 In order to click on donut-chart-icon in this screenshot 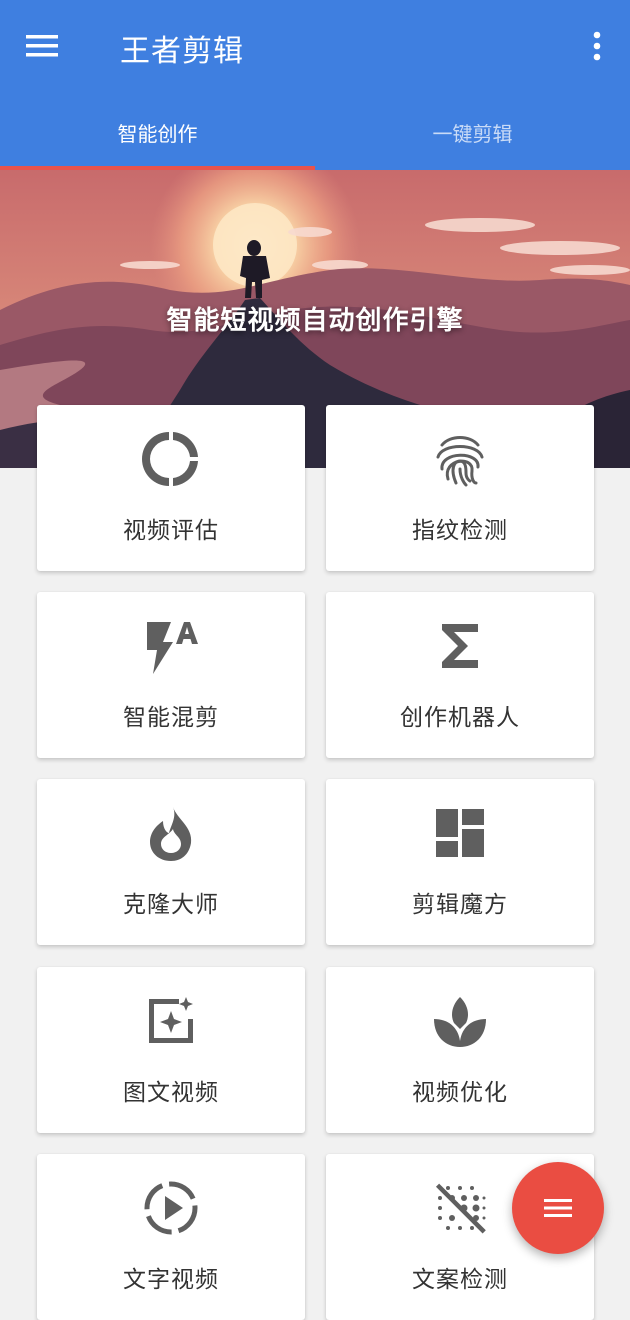, I will do `click(171, 459)`.